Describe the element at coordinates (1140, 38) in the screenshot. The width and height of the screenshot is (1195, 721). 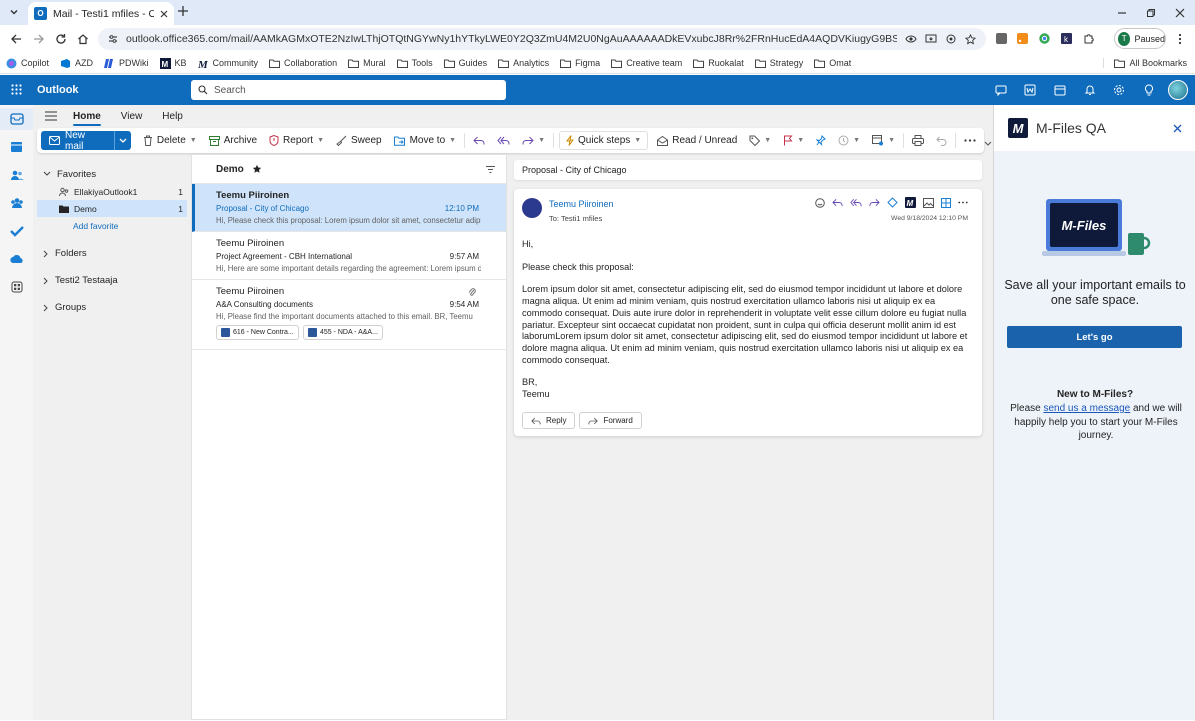
I see `profile-button: T Paused` at that location.